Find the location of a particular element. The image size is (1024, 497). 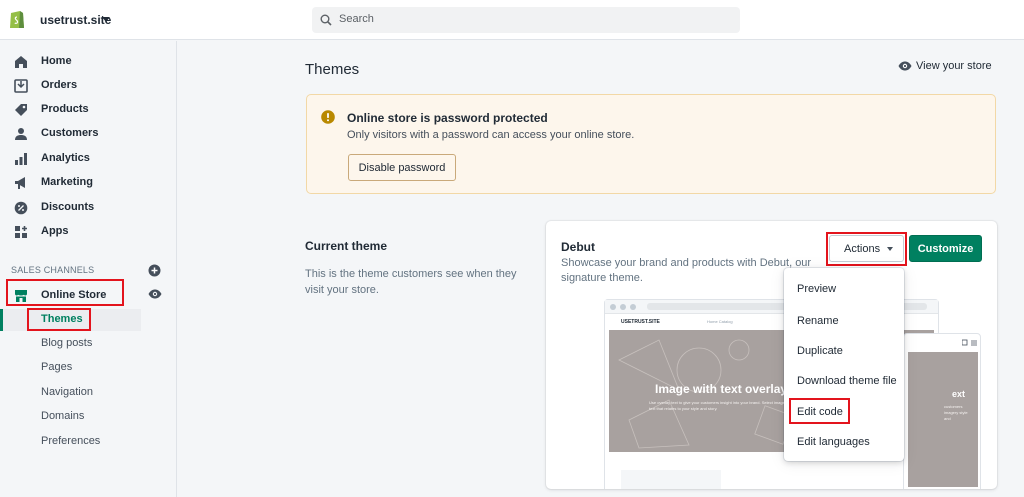

sidebar-item-label: Discounts is located at coordinates (68, 207).